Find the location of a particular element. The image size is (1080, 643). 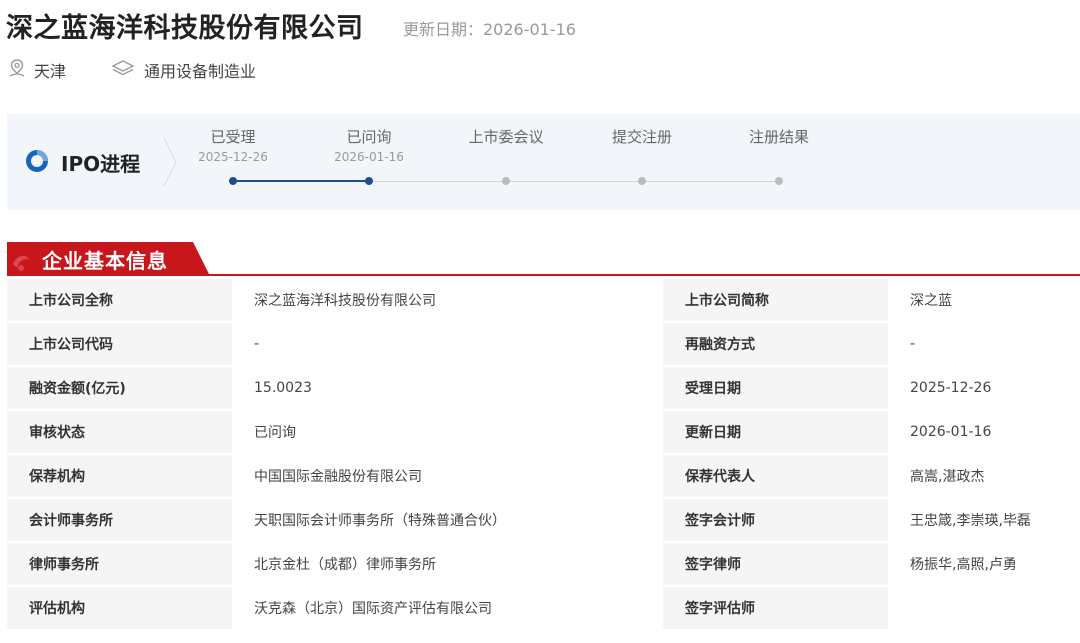

step-inquired: 已问询 2026-01-16 is located at coordinates (369, 145).